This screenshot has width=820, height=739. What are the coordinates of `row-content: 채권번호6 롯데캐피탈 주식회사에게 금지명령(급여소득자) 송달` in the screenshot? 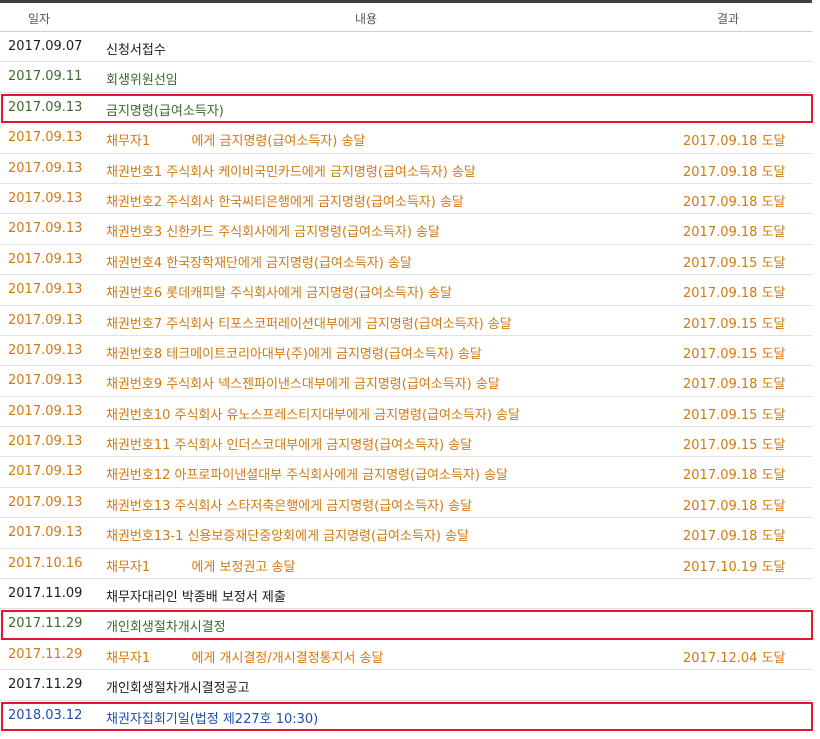 It's located at (279, 294).